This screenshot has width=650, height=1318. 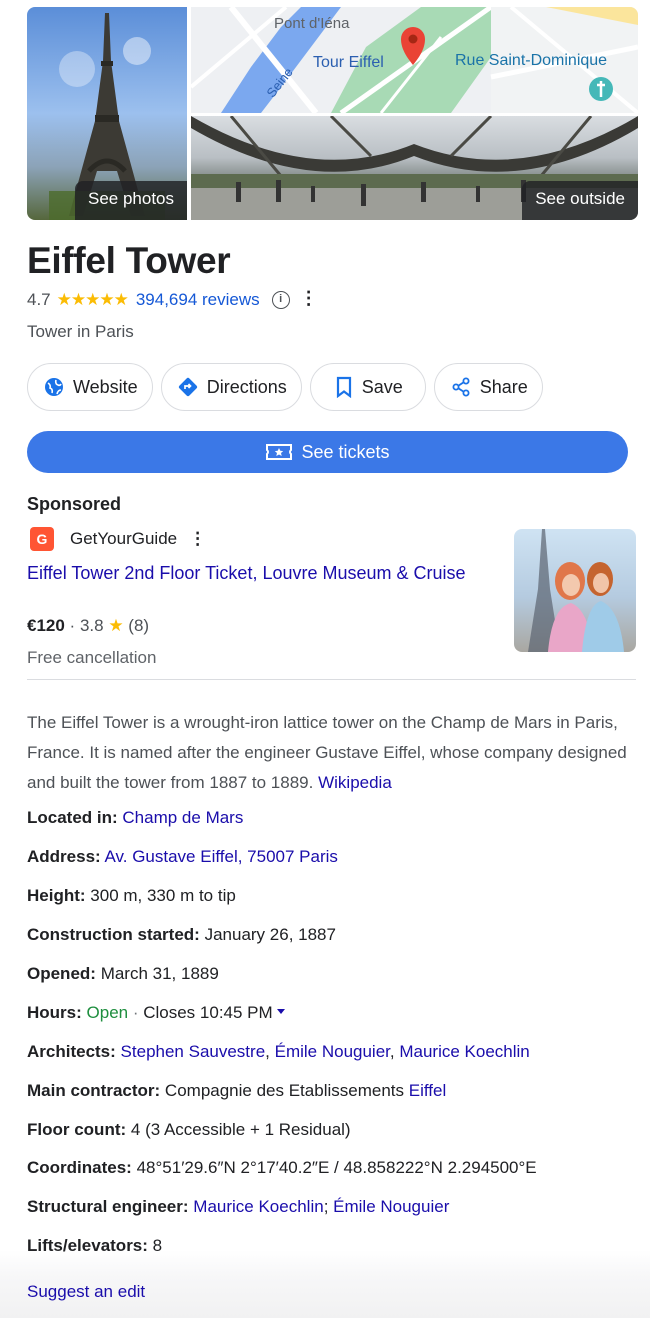 I want to click on photos-tile: See photos, so click(x=107, y=113).